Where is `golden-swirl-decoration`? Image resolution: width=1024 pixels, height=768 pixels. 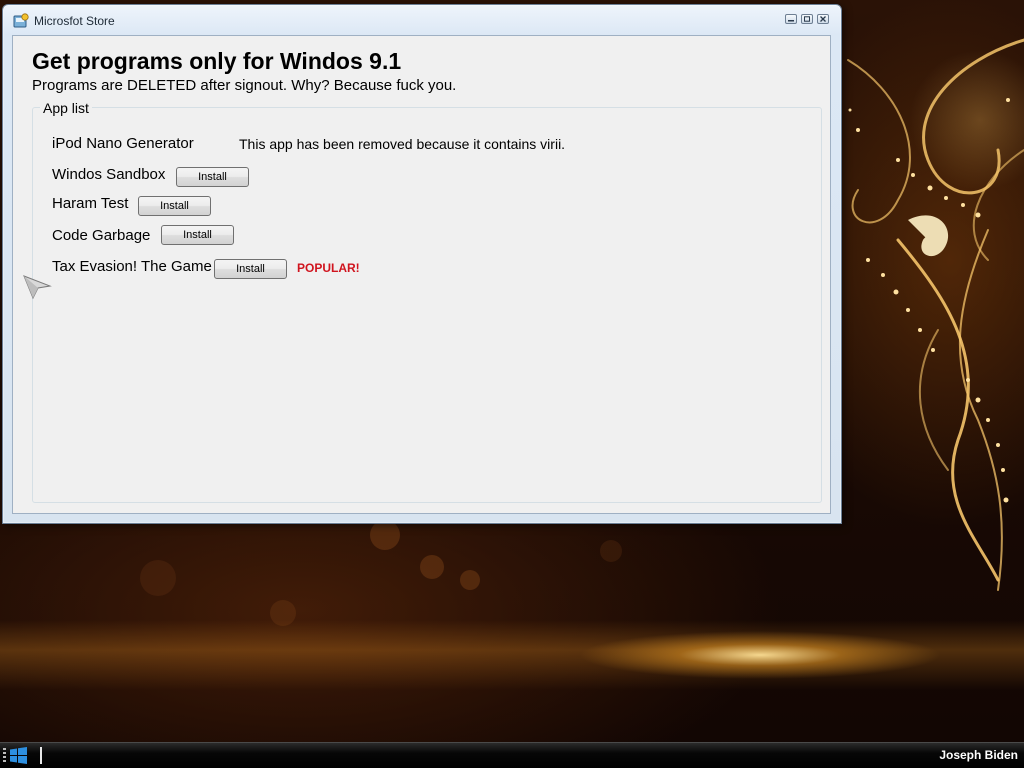
golden-swirl-decoration is located at coordinates (935, 314).